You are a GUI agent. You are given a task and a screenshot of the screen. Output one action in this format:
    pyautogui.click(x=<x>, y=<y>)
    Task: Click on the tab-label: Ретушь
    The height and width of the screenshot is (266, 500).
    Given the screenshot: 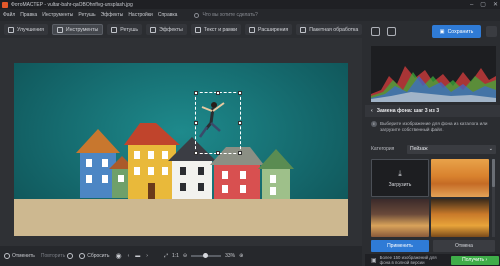 What is the action you would take?
    pyautogui.click(x=129, y=29)
    